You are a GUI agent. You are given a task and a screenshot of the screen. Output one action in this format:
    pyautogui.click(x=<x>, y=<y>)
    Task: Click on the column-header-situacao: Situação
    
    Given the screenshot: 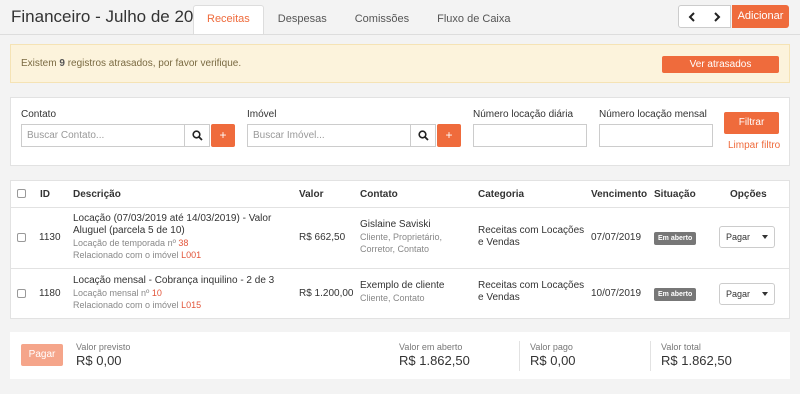 What is the action you would take?
    pyautogui.click(x=675, y=194)
    